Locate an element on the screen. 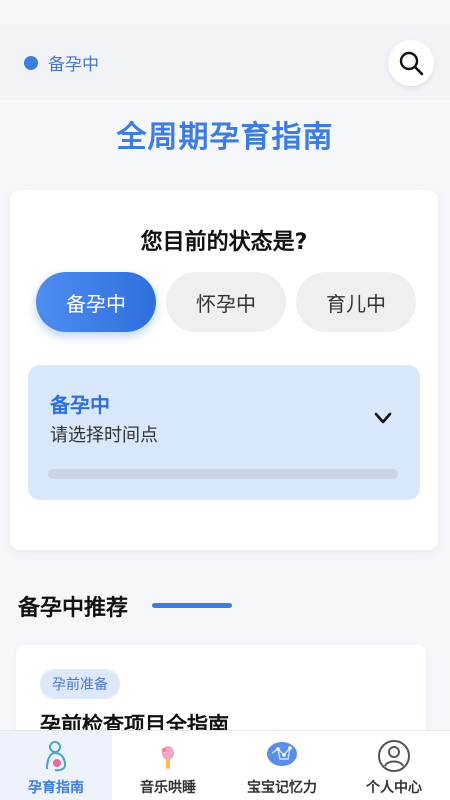 Image resolution: width=450 pixels, height=800 pixels. search-icon is located at coordinates (411, 63).